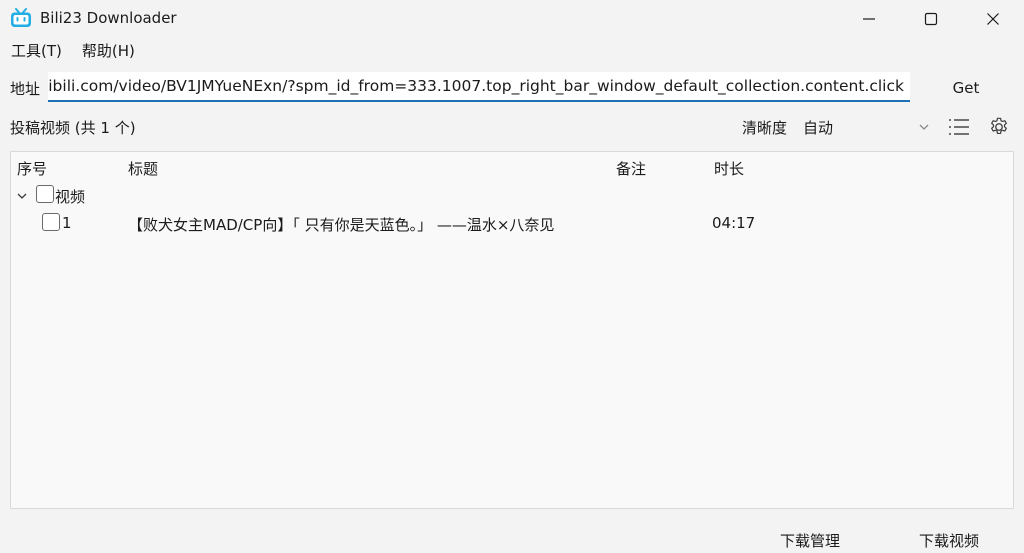 The height and width of the screenshot is (553, 1024). What do you see at coordinates (32, 168) in the screenshot?
I see `column-header-index: 序号` at bounding box center [32, 168].